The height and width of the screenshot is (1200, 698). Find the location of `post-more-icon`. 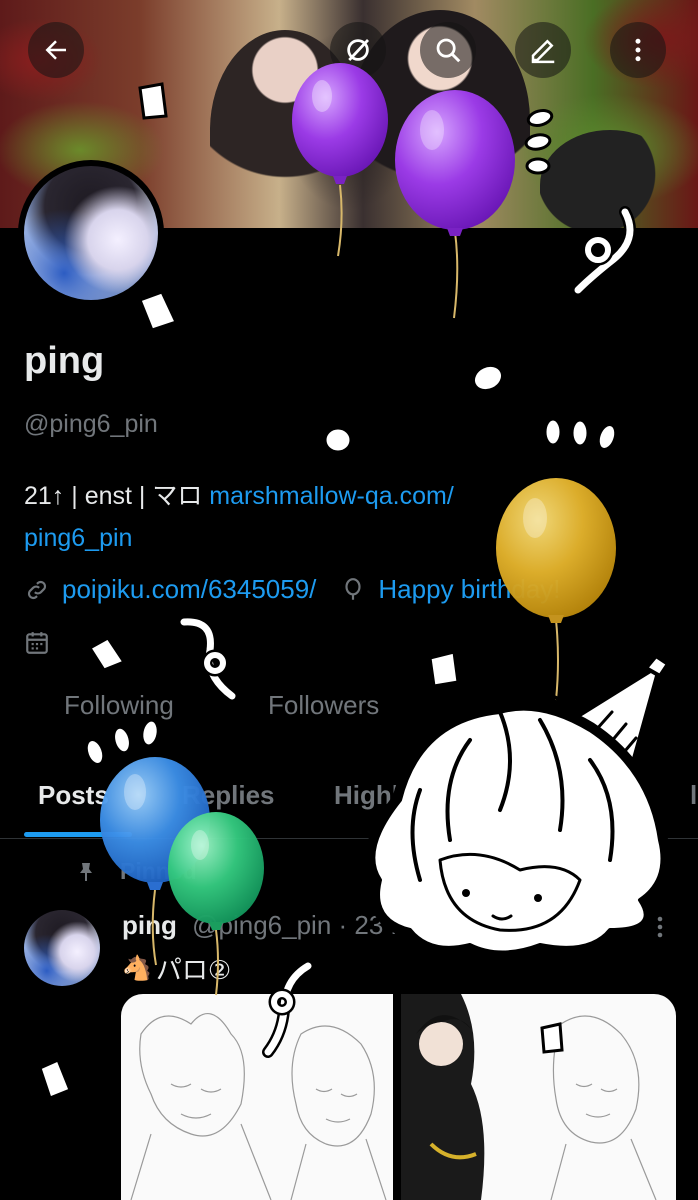

post-more-icon is located at coordinates (660, 927).